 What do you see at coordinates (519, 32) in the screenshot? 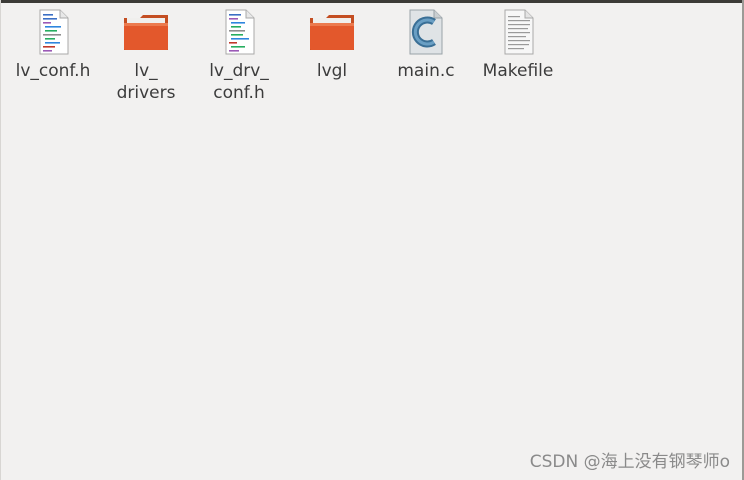
I see `document-file-icon` at bounding box center [519, 32].